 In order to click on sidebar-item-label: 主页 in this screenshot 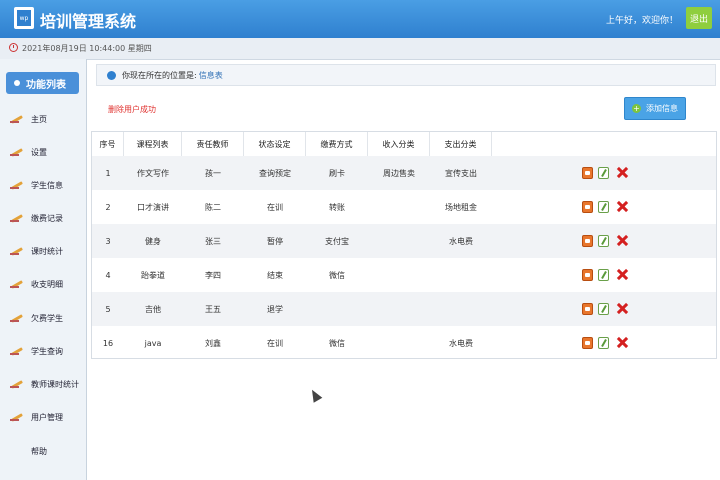, I will do `click(39, 119)`.